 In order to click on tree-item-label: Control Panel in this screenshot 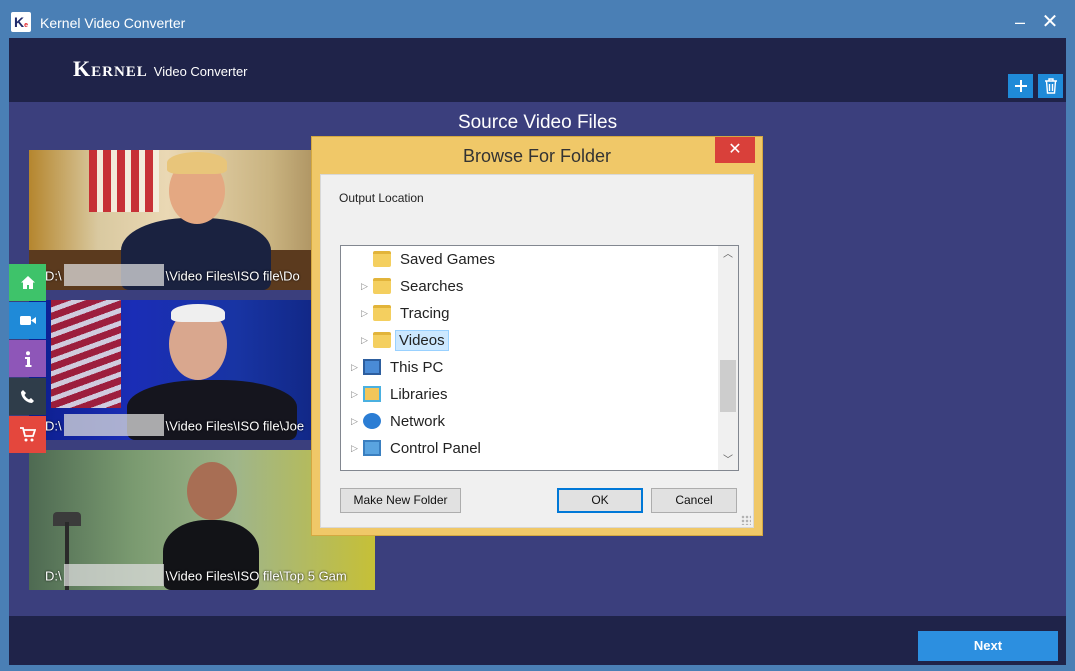, I will do `click(435, 448)`.